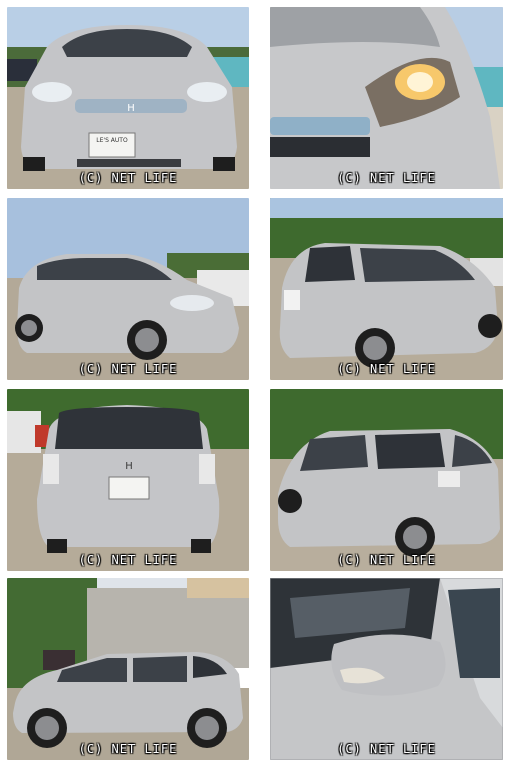 The width and height of the screenshot is (508, 761). I want to click on photo-front: H LE'S AUTO (C) NET LIFE, so click(128, 98).